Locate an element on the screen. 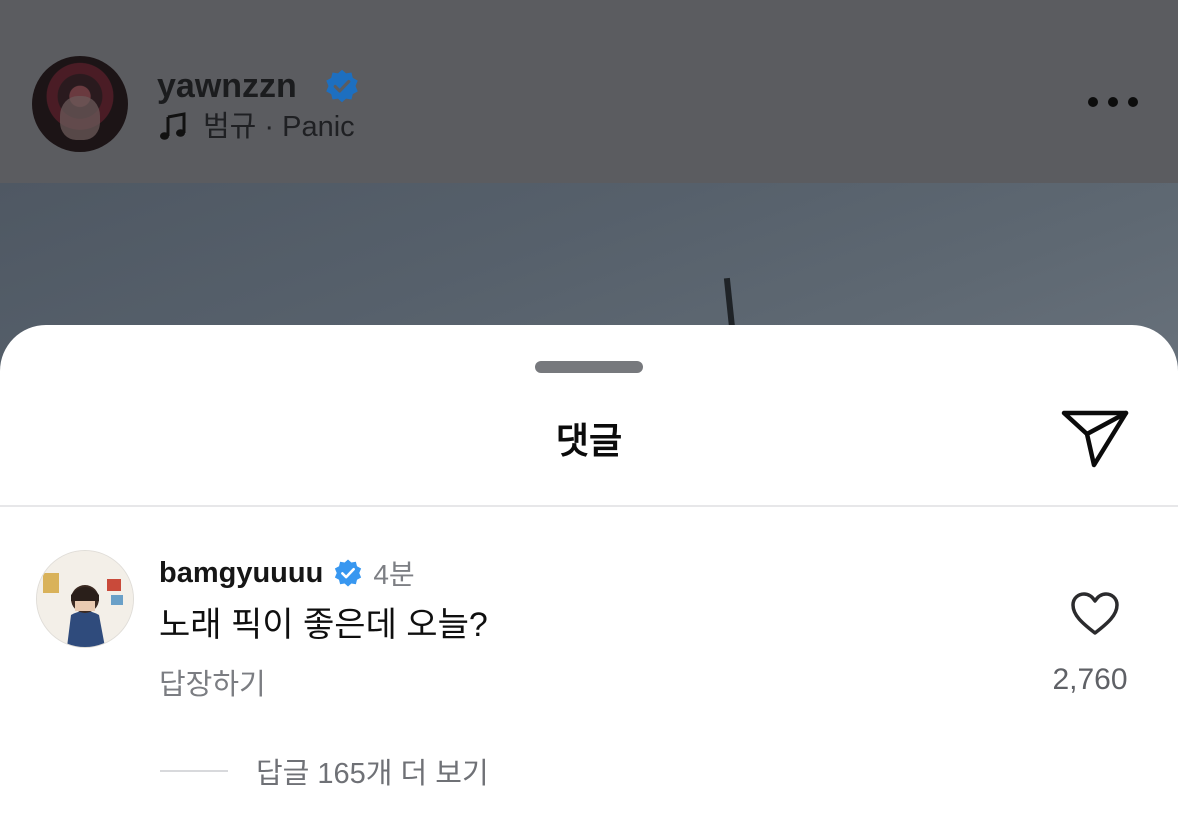 The height and width of the screenshot is (840, 1178). more-options-button is located at coordinates (1113, 102).